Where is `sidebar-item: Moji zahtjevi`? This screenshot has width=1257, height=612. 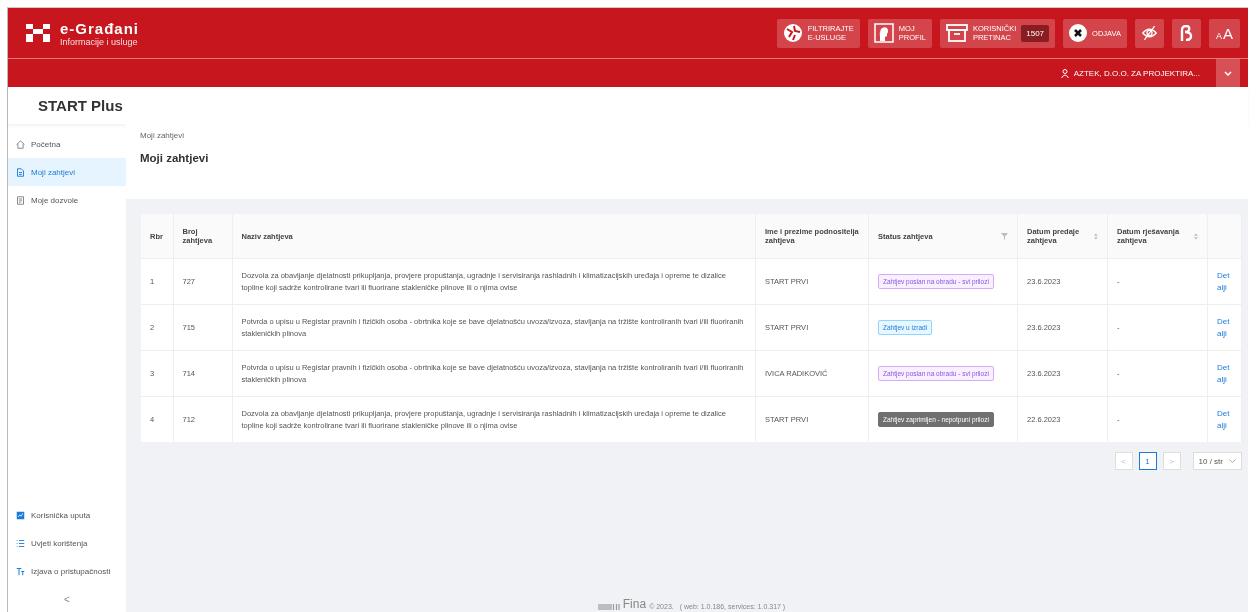 sidebar-item: Moji zahtjevi is located at coordinates (67, 172).